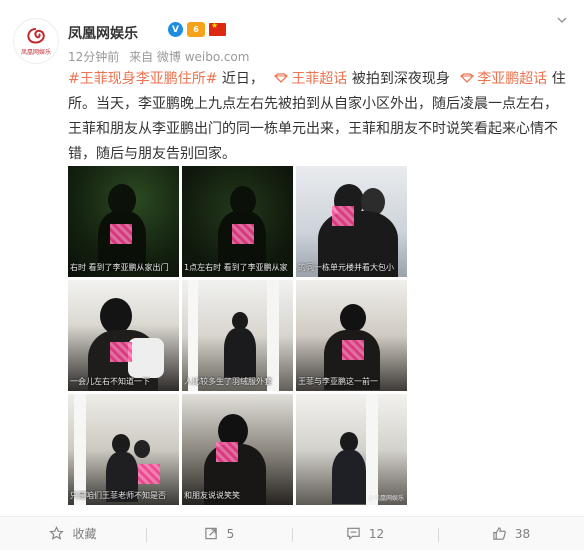 This screenshot has height=550, width=584. What do you see at coordinates (346, 267) in the screenshot?
I see `photo-caption: 的同一栋单元楼并看大包小` at bounding box center [346, 267].